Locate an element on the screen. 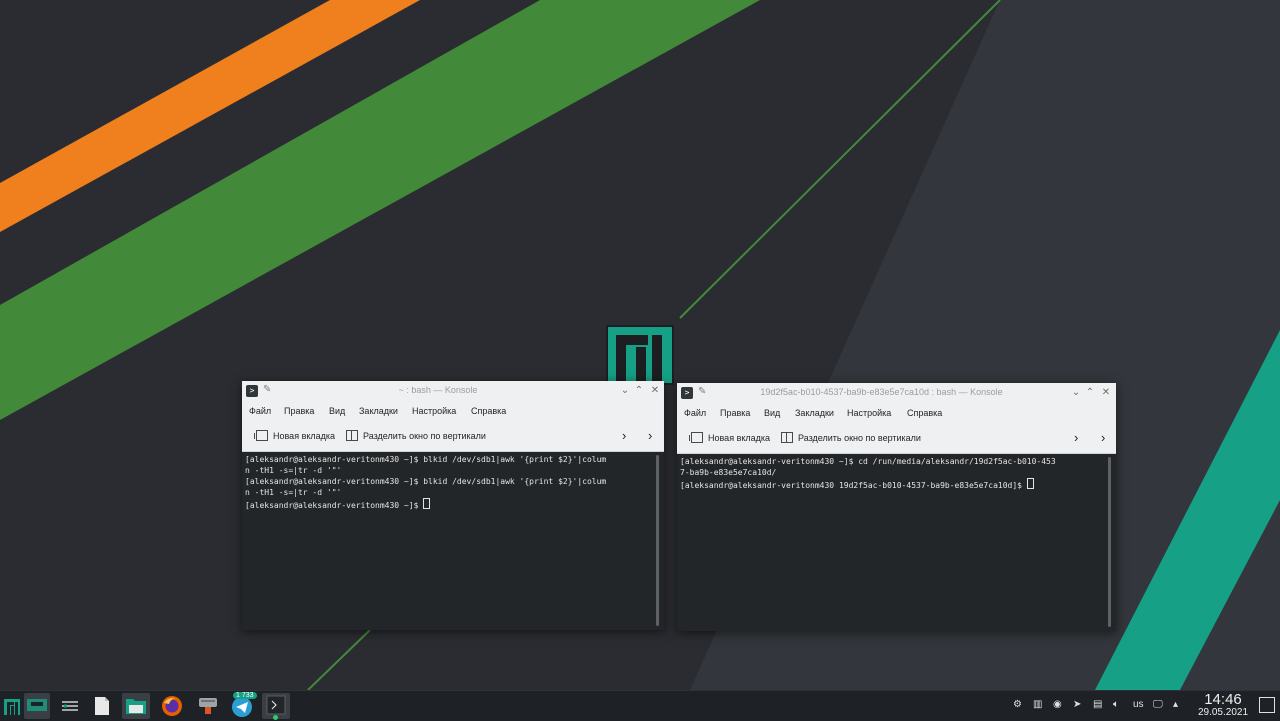 The image size is (1280, 721). telegram-task: 1 733 is located at coordinates (242, 705).